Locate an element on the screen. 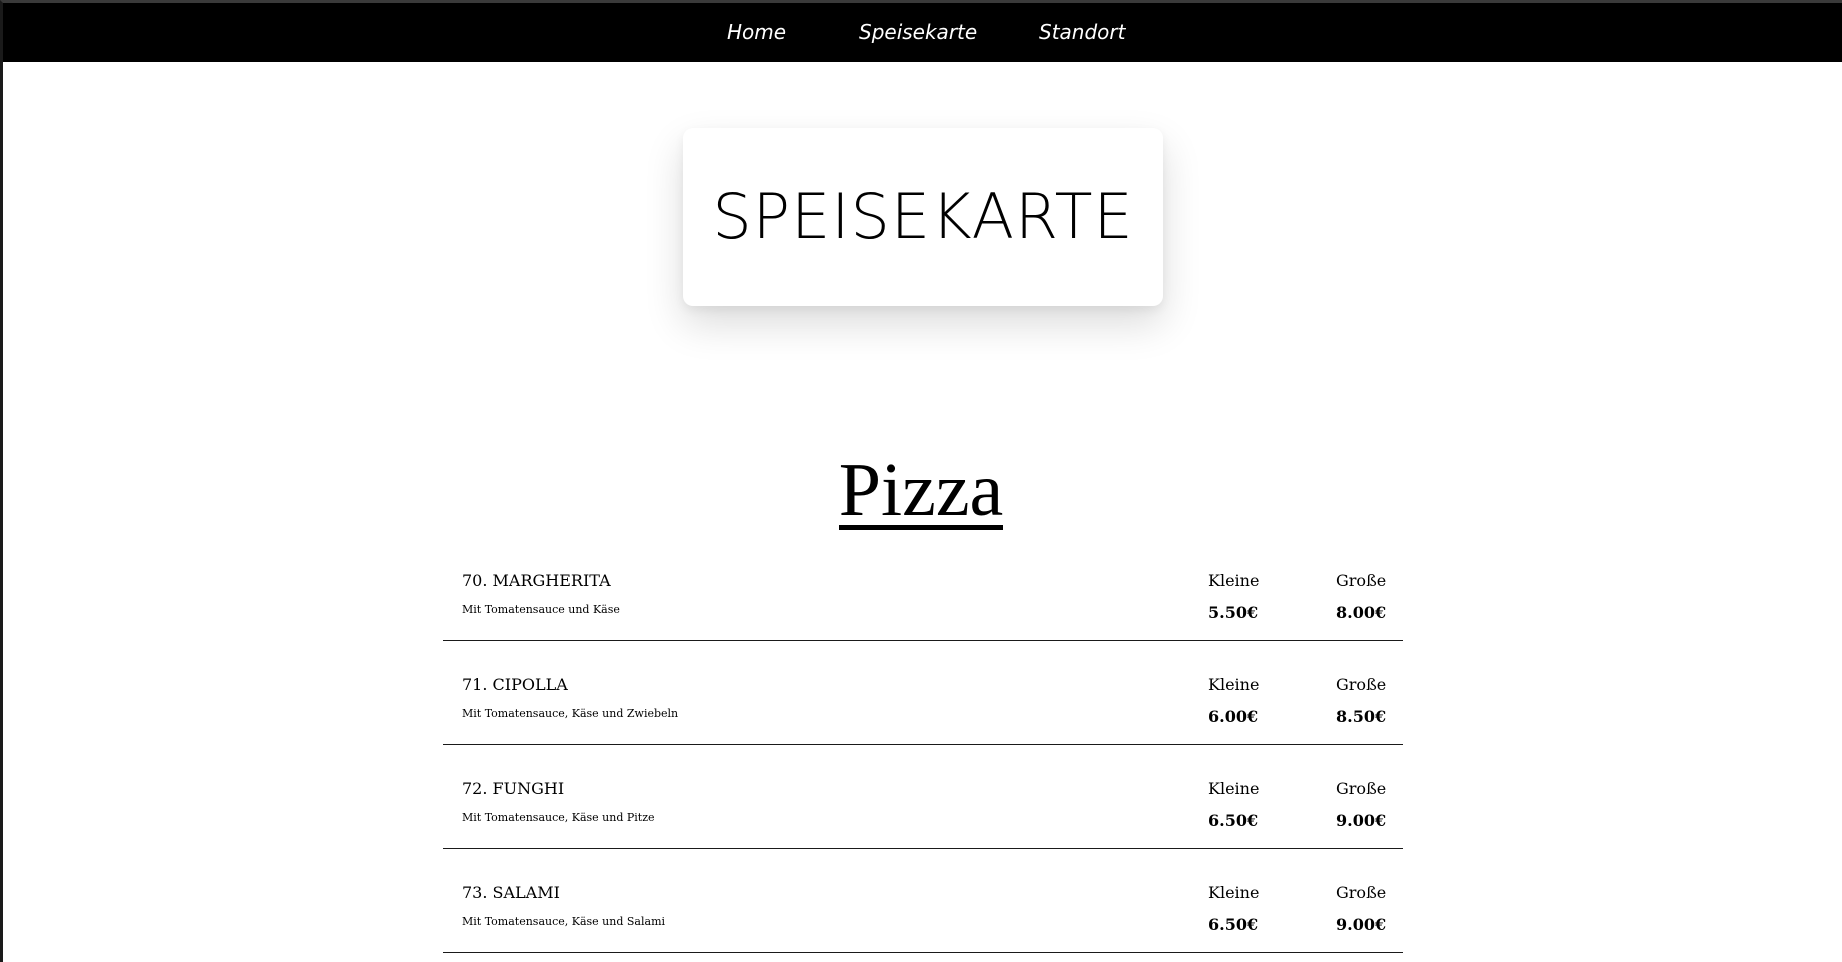 The width and height of the screenshot is (1842, 962). size-small-column: Kleine 6.00€ is located at coordinates (1233, 700).